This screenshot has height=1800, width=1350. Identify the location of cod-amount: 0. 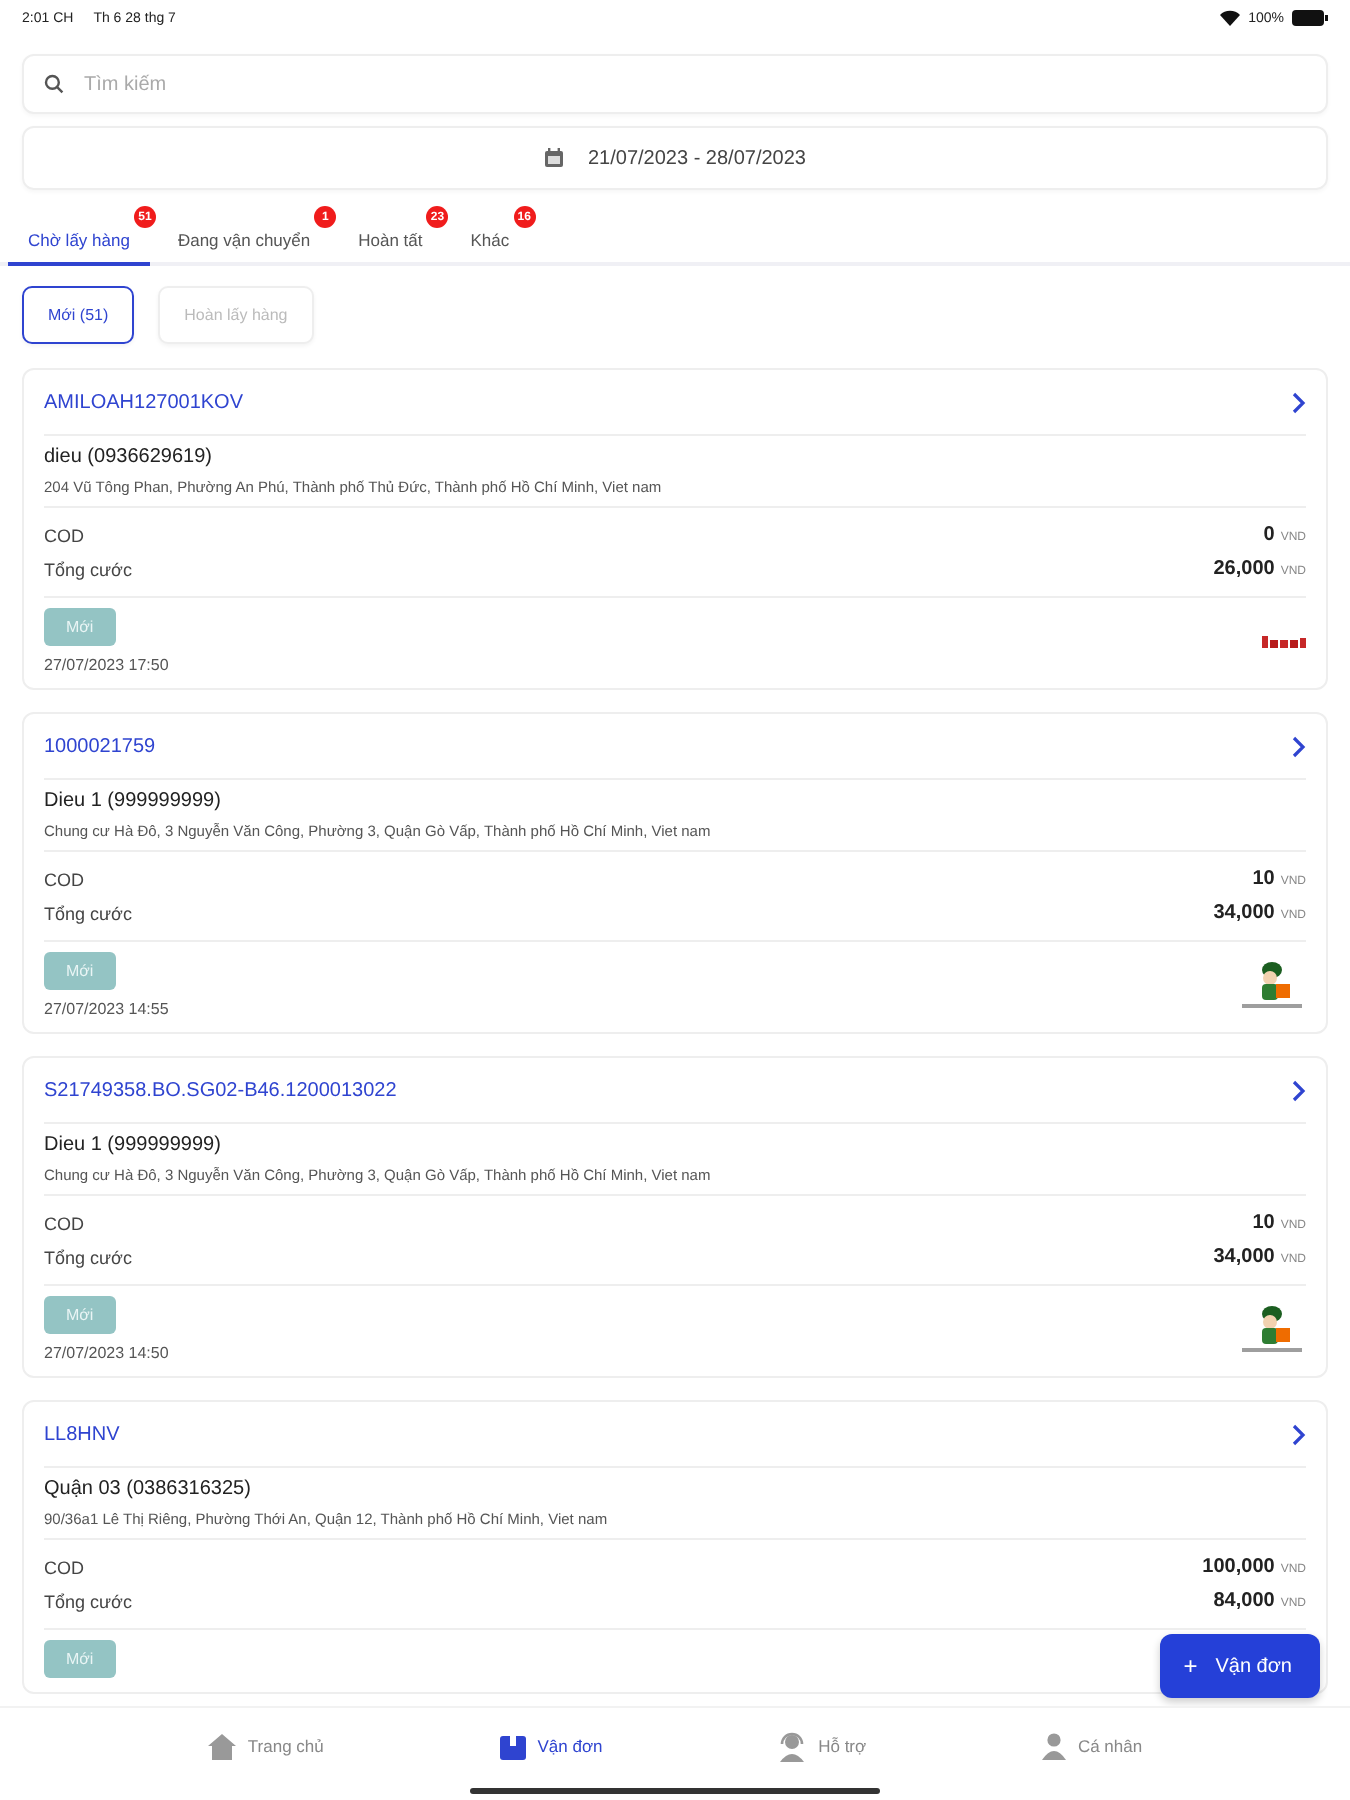
(1269, 535).